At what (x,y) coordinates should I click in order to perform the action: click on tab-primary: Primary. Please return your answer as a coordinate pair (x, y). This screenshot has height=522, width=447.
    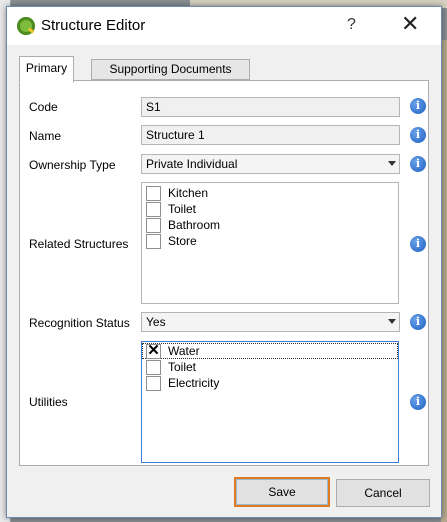
    Looking at the image, I should click on (46, 69).